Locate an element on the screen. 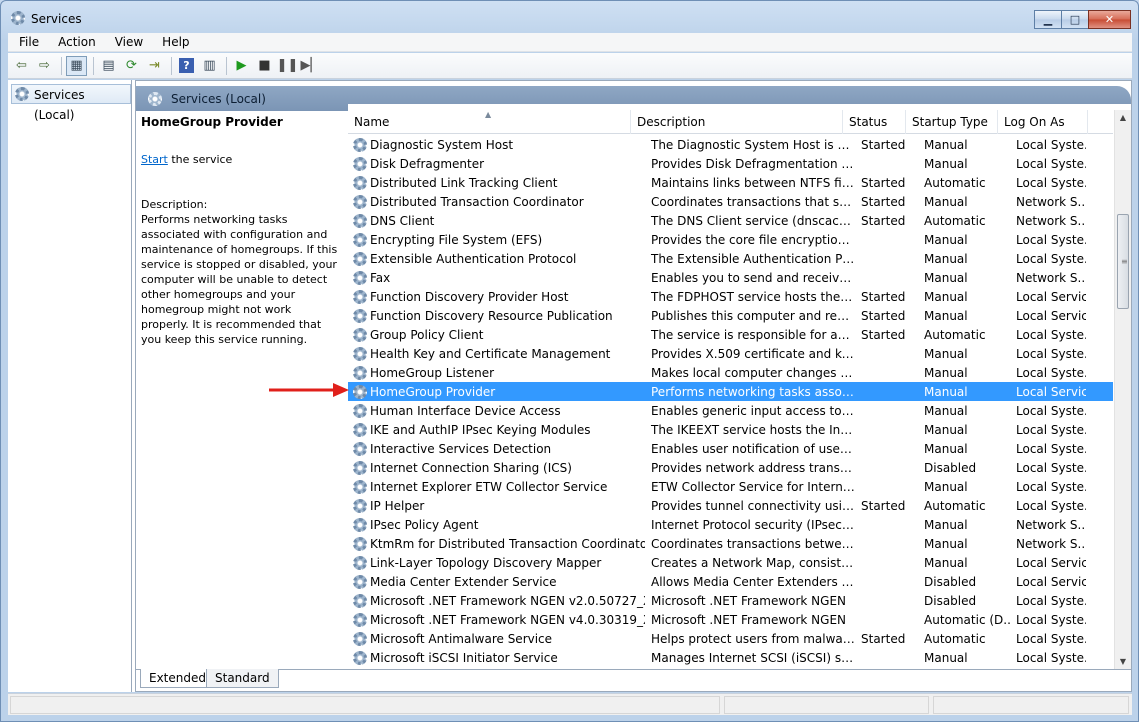 The image size is (1139, 722). scroll-down-icon: ▼ is located at coordinates (1123, 662).